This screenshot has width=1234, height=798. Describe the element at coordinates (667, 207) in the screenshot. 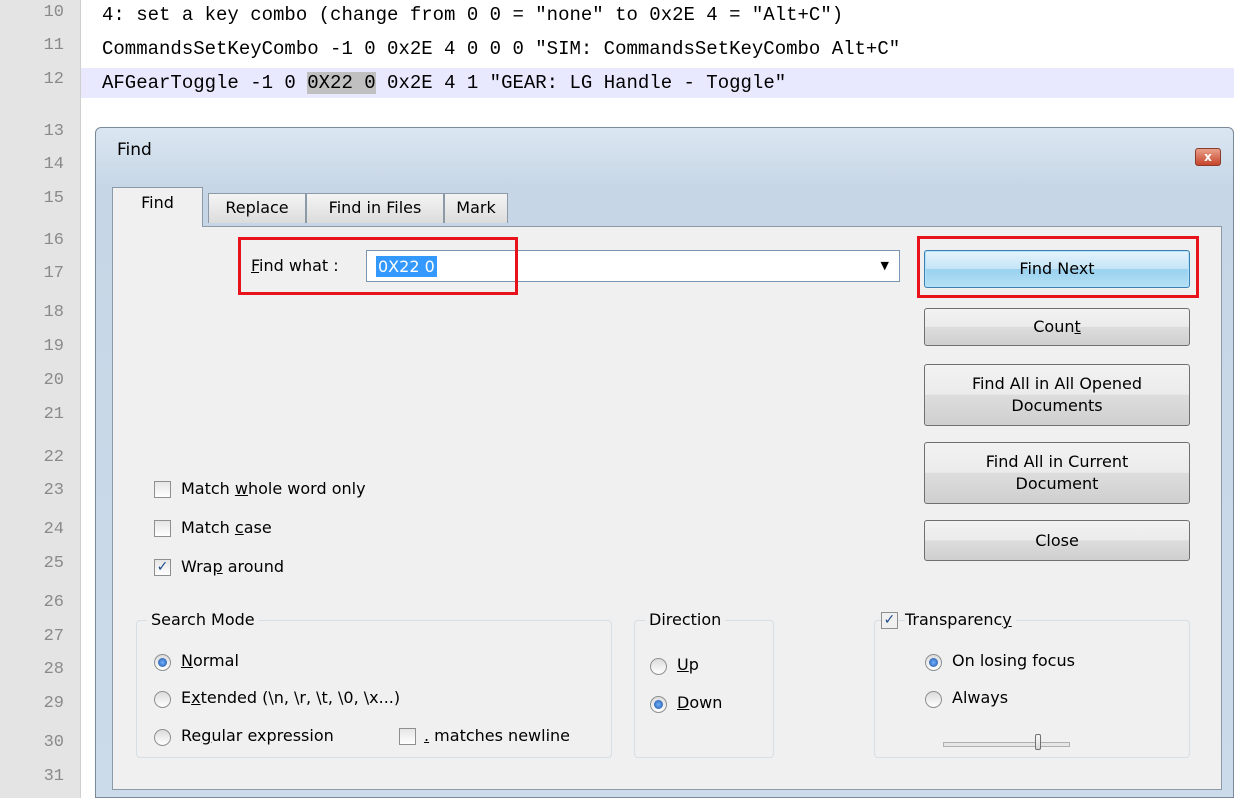

I see `tab-bar: Find Replace Find in Files Mark` at that location.